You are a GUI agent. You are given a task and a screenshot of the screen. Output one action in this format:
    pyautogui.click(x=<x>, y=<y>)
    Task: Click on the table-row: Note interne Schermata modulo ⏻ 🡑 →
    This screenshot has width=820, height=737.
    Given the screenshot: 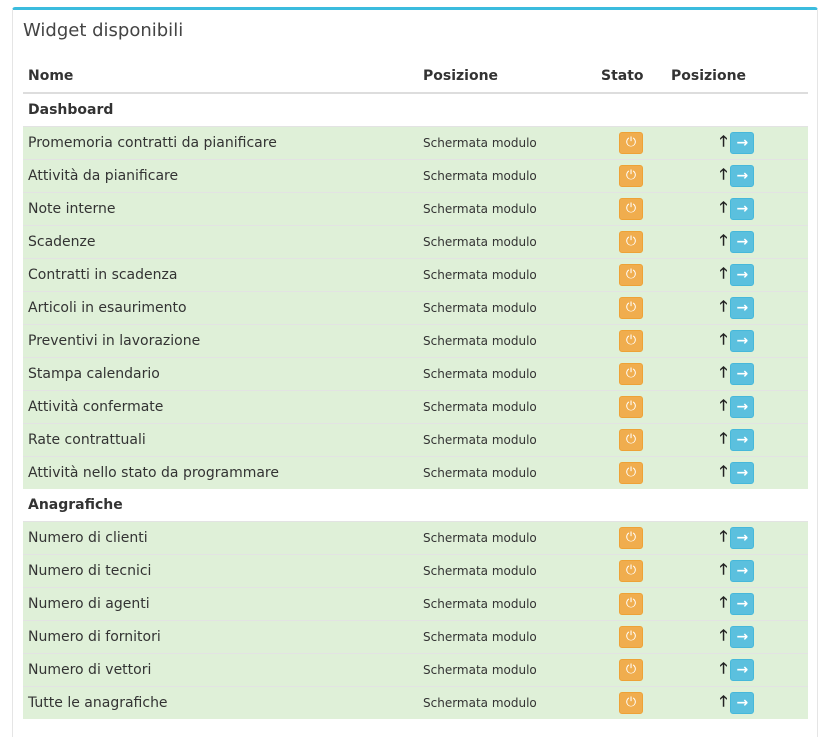 What is the action you would take?
    pyautogui.click(x=415, y=209)
    